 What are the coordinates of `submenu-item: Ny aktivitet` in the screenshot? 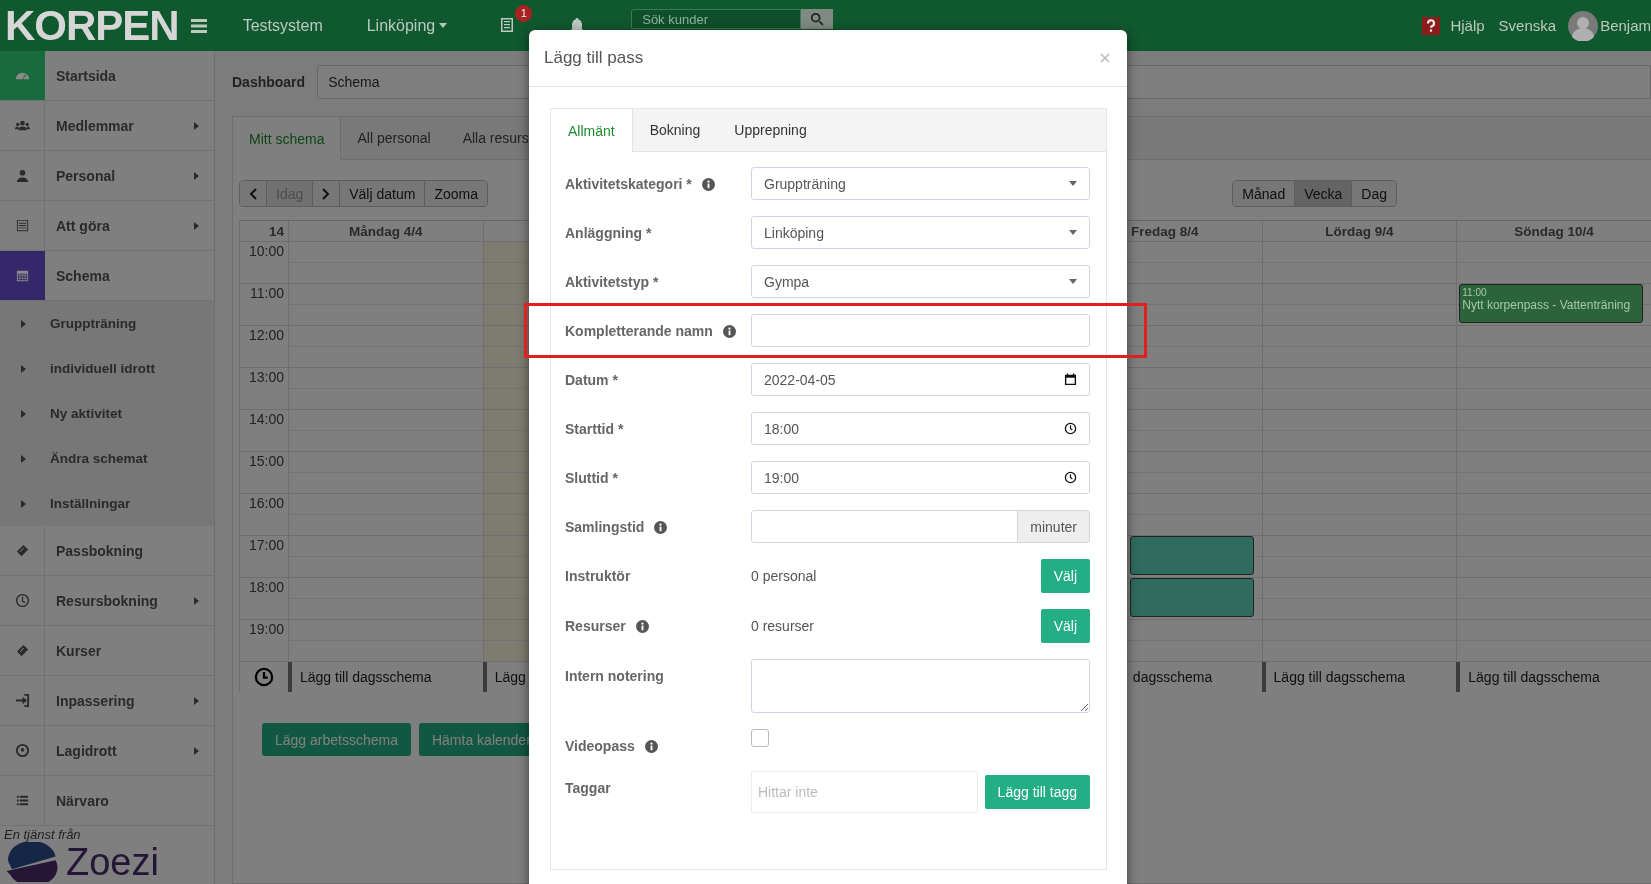 It's located at (107, 413).